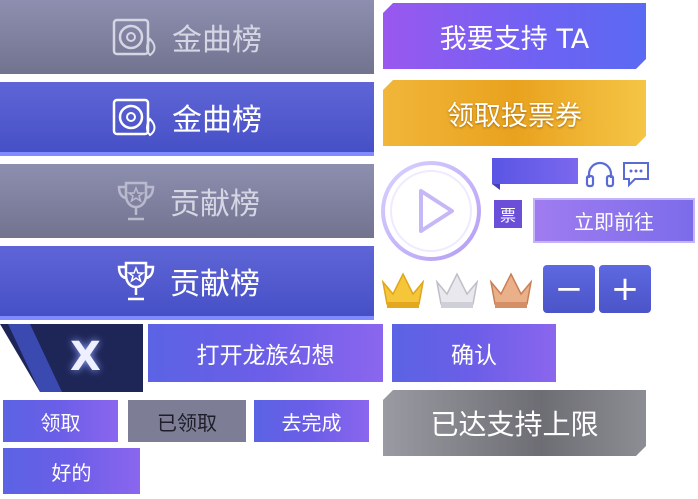  I want to click on plus-label: +, so click(625, 289).